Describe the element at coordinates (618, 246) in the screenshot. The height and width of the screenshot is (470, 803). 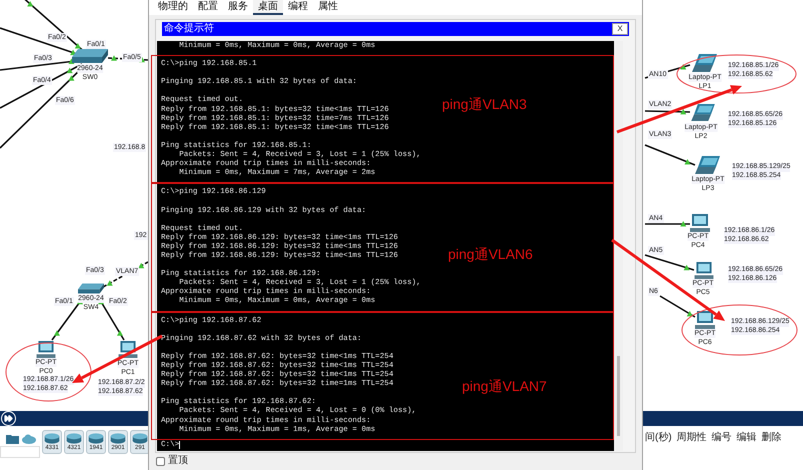
I see `scrollbar` at that location.